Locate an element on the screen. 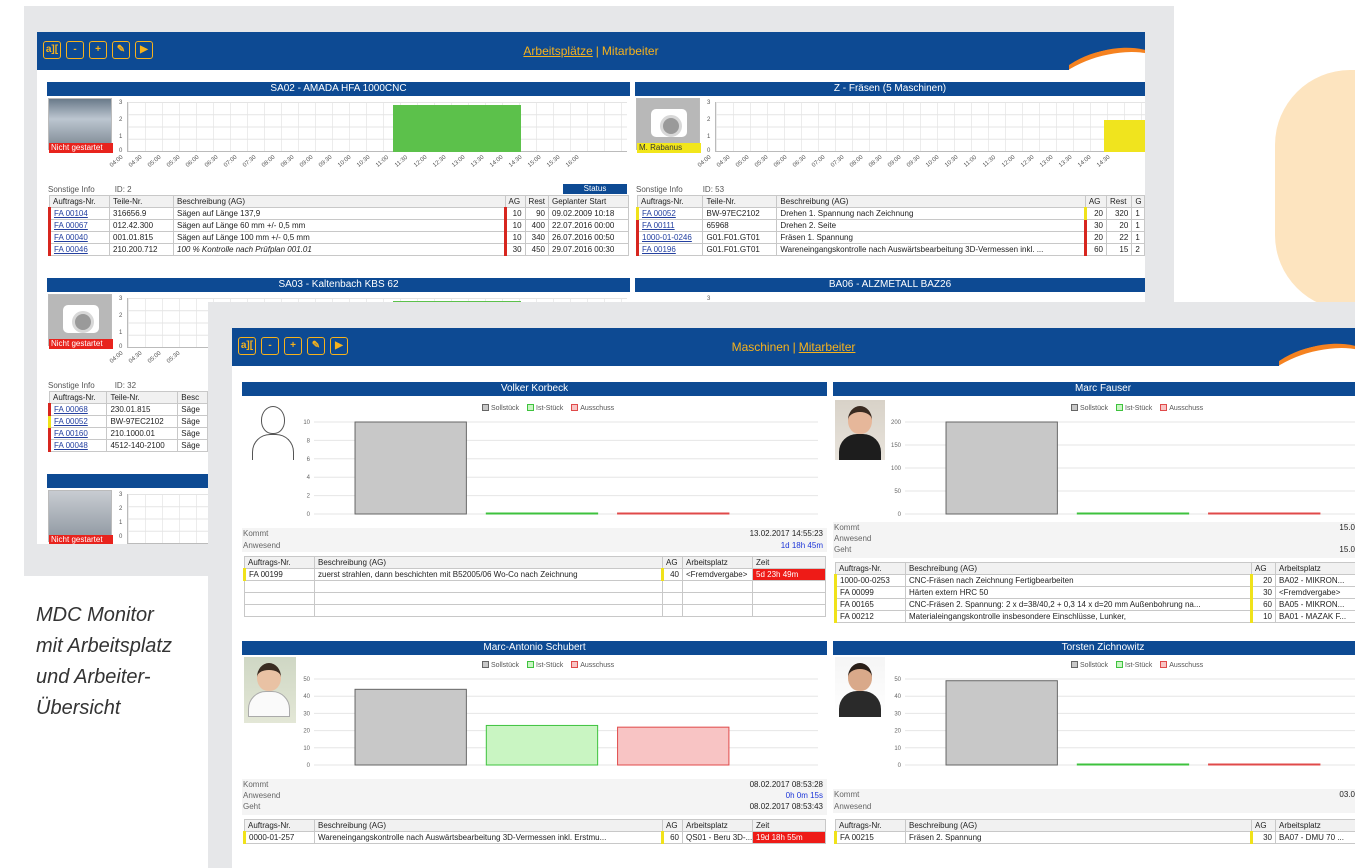 This screenshot has height=868, width=1355. chart-legend: Sollstück Ist-Stück Ausschuss is located at coordinates (548, 665).